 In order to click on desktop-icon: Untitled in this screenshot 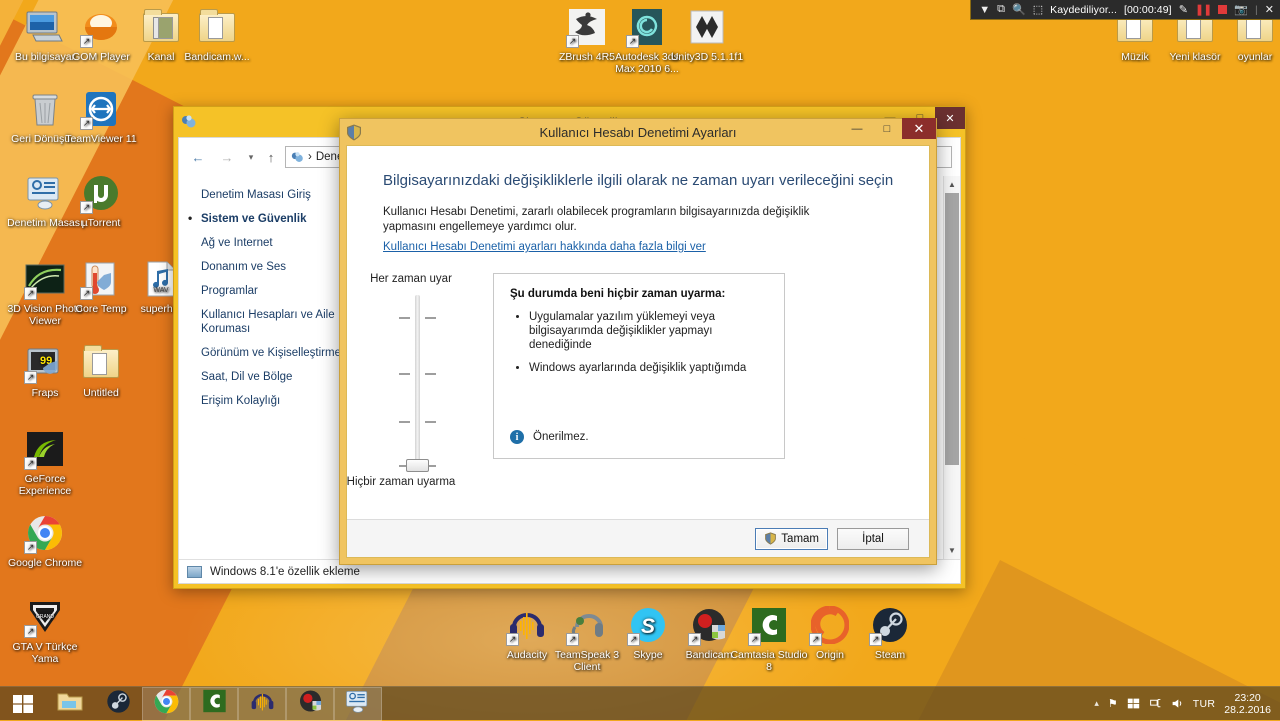, I will do `click(101, 371)`.